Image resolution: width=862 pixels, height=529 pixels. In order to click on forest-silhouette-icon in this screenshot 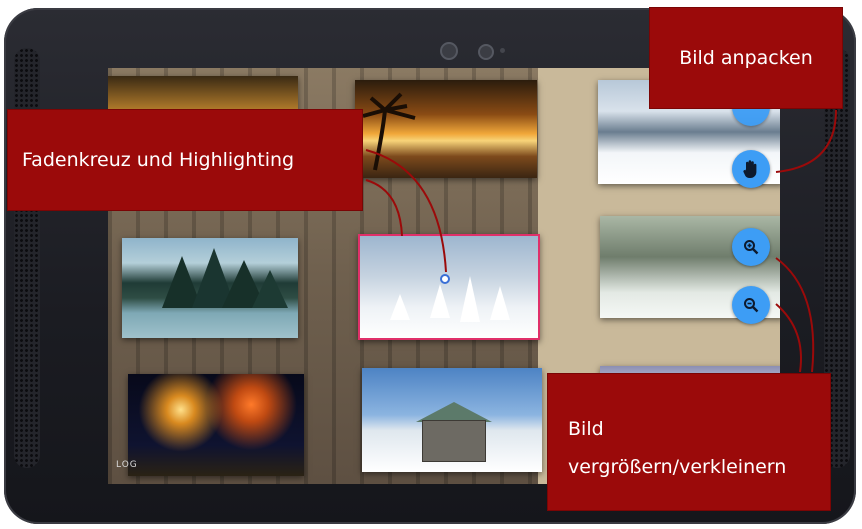, I will do `click(225, 278)`.